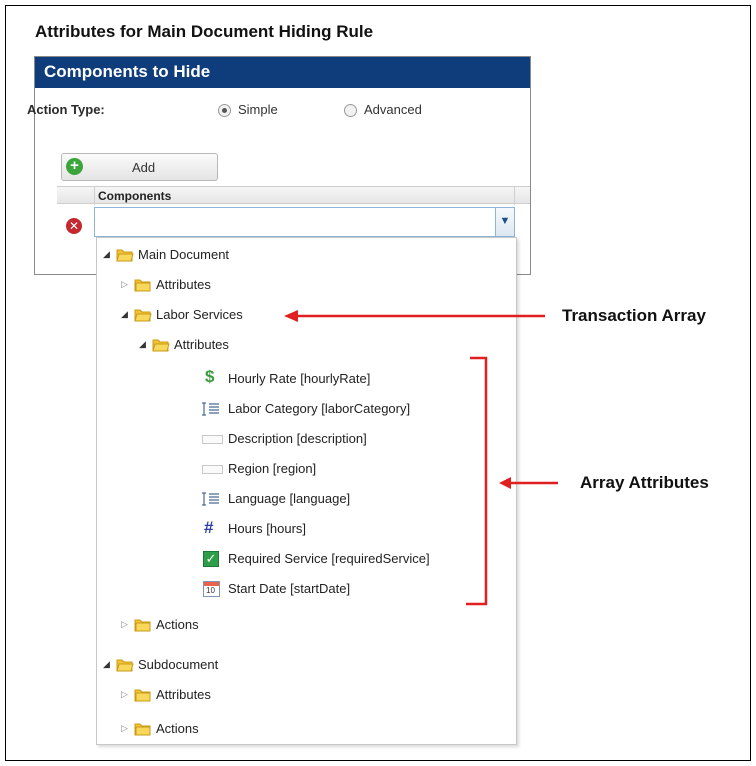 This screenshot has height=766, width=756. What do you see at coordinates (210, 376) in the screenshot?
I see `currency-icon: $` at bounding box center [210, 376].